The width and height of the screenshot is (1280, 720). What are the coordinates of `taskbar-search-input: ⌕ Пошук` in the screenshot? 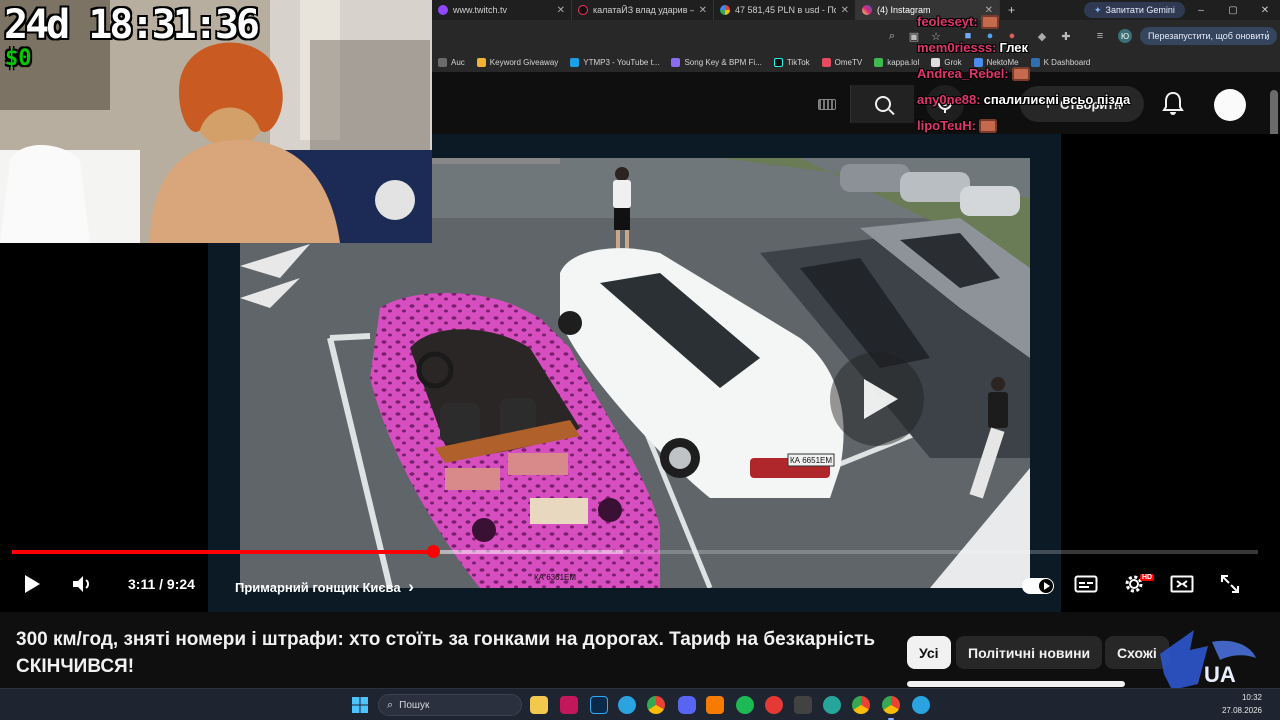 It's located at (450, 705).